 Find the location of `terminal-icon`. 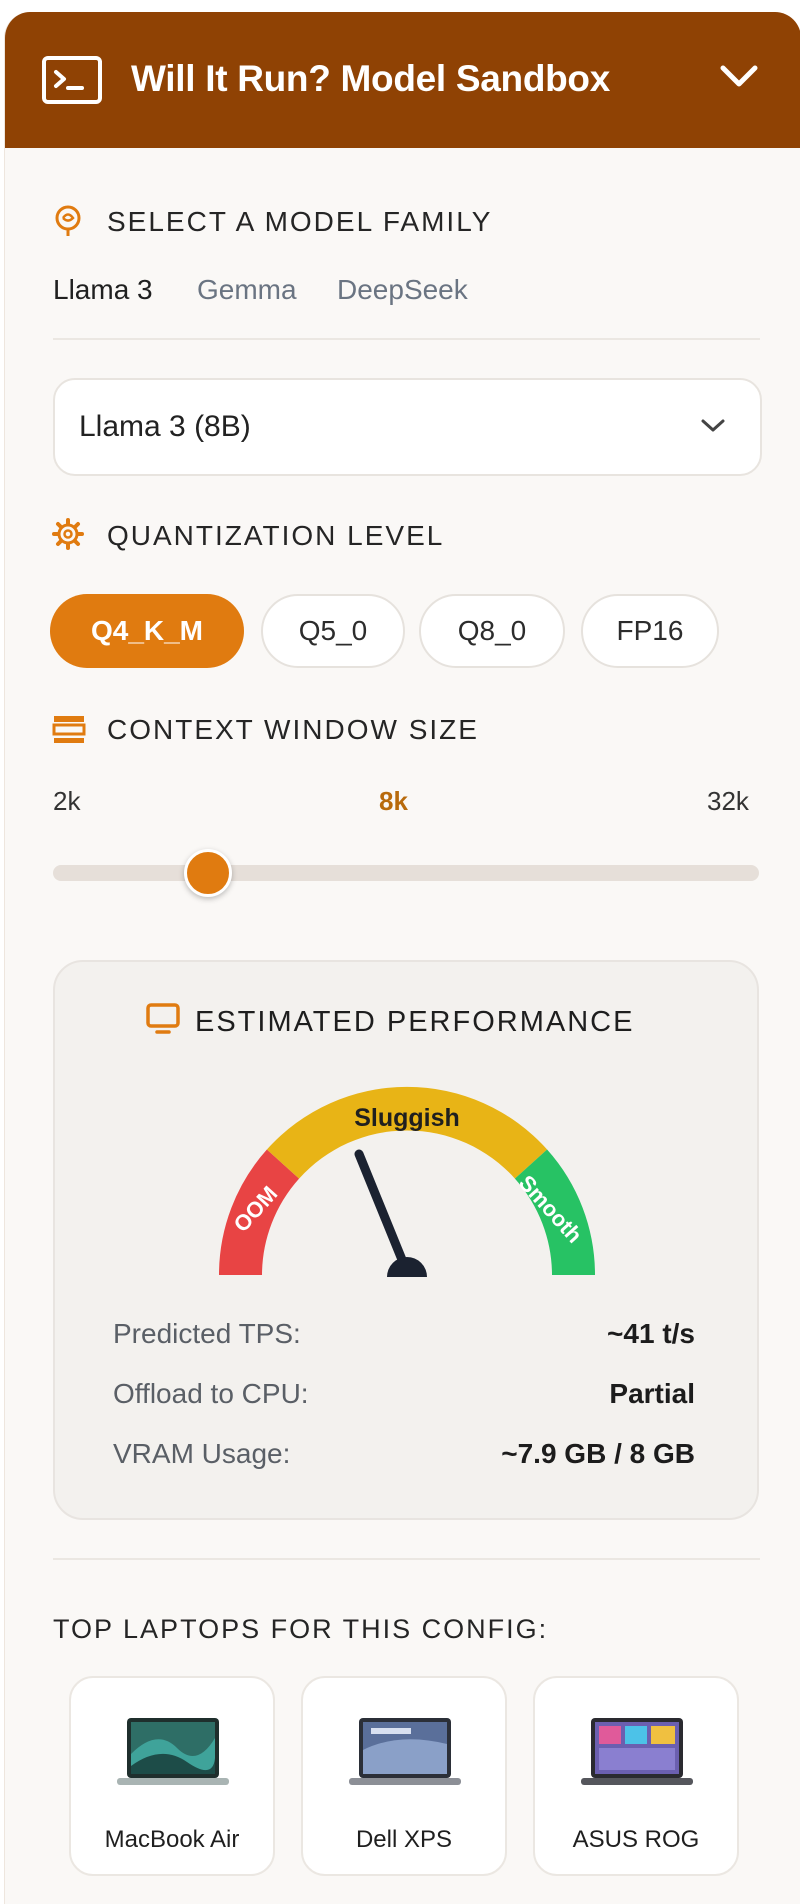

terminal-icon is located at coordinates (72, 82).